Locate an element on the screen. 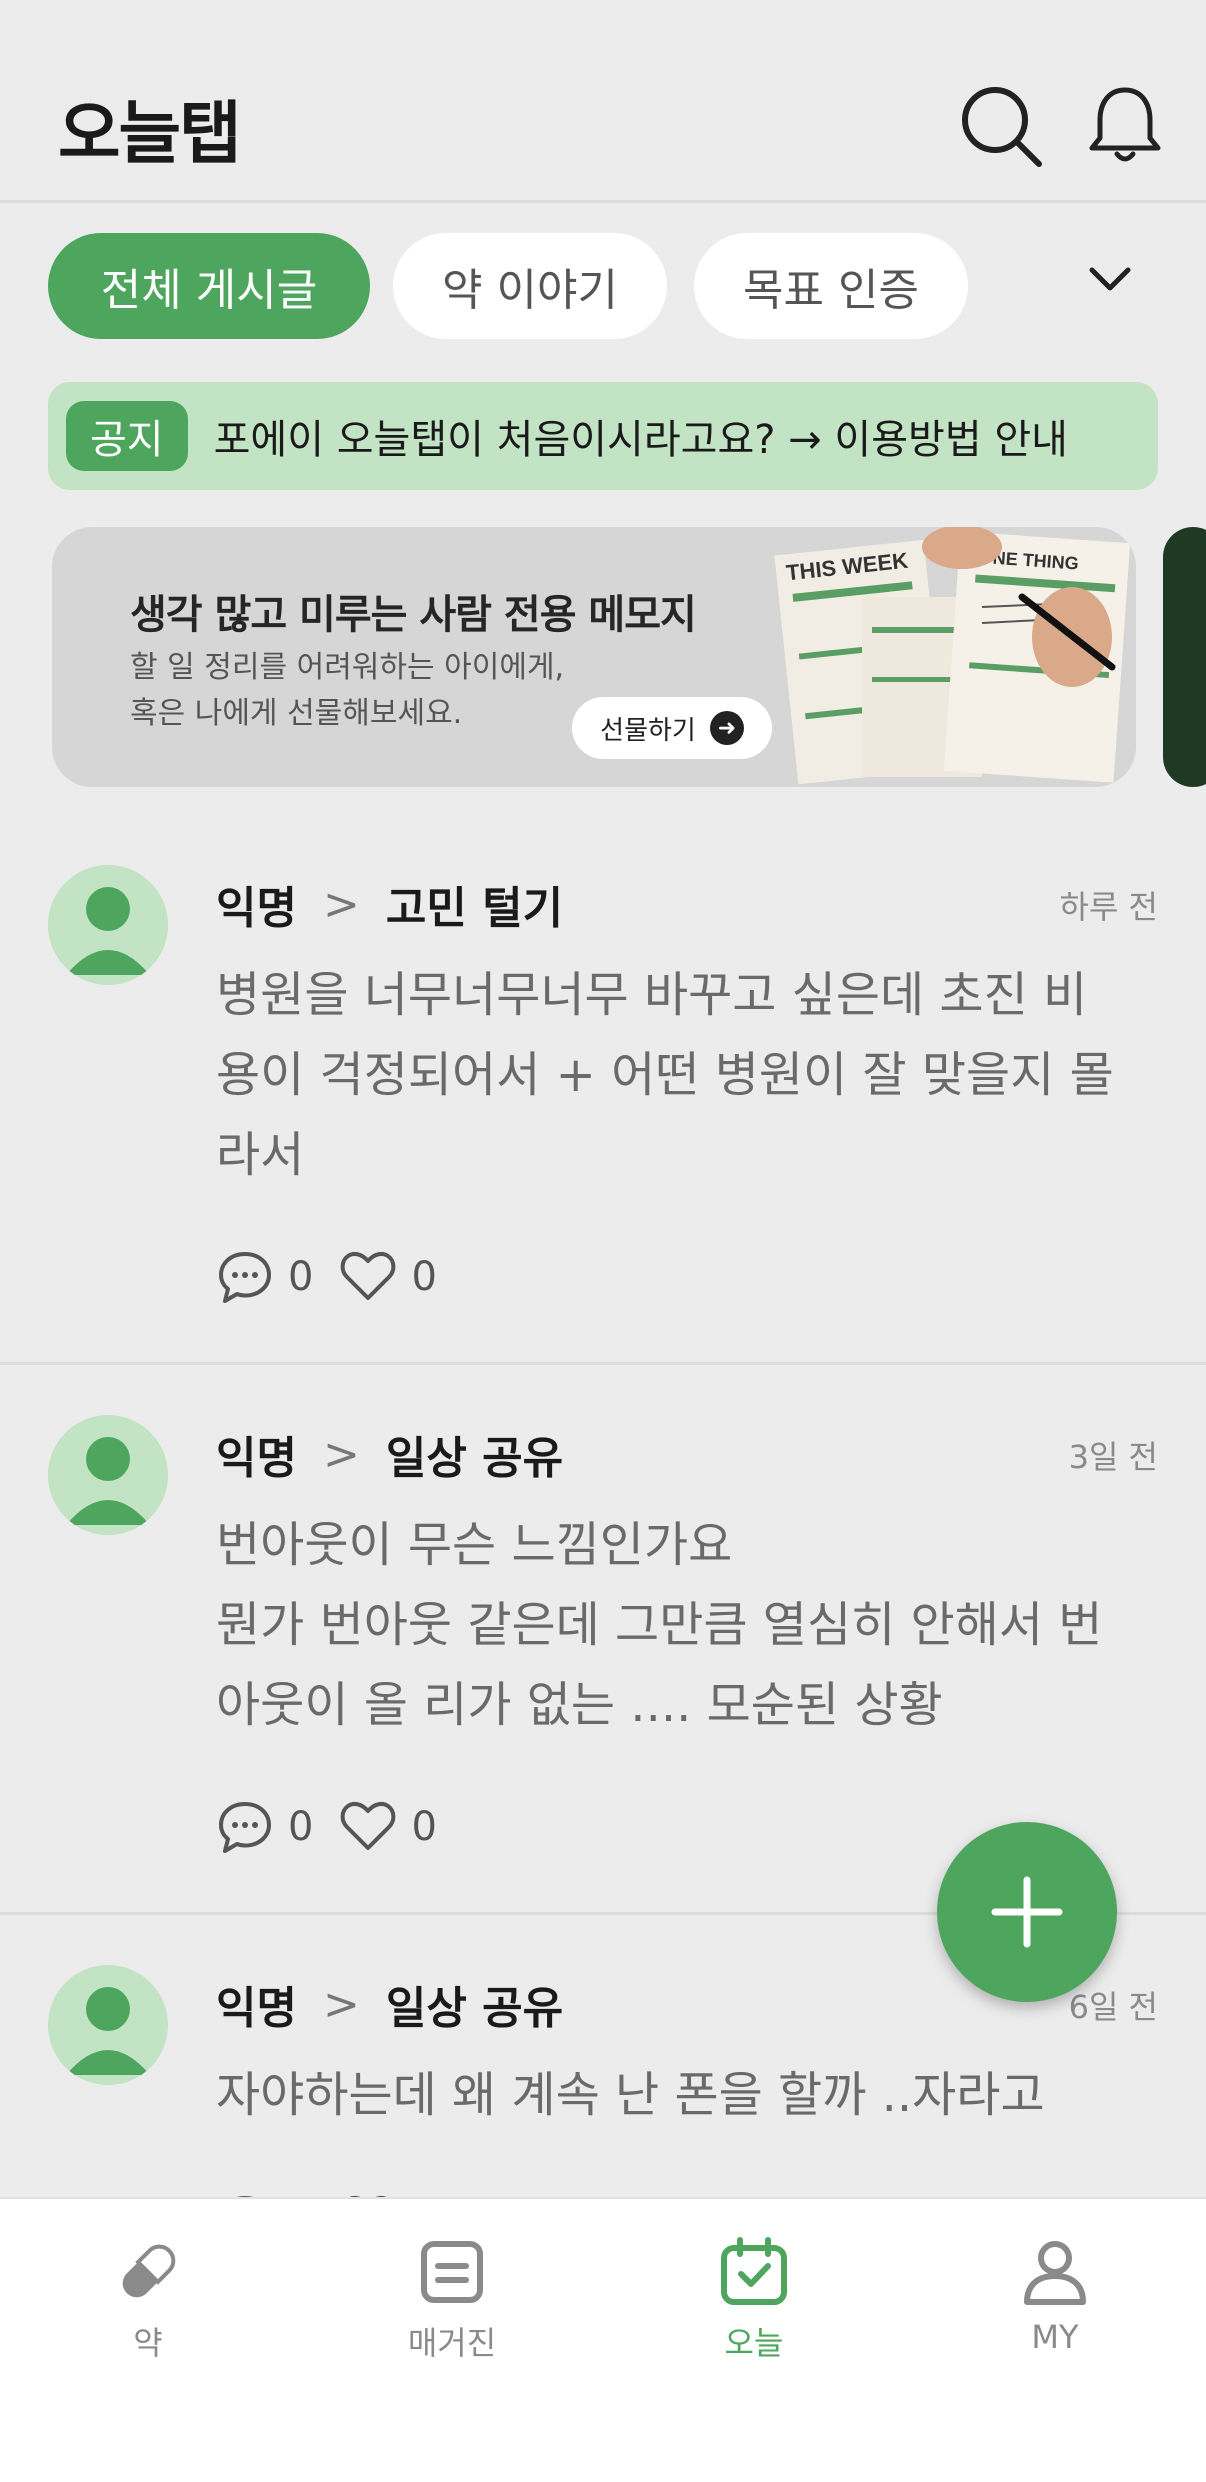 The height and width of the screenshot is (2482, 1206). nav-label: 약 is located at coordinates (148, 2343).